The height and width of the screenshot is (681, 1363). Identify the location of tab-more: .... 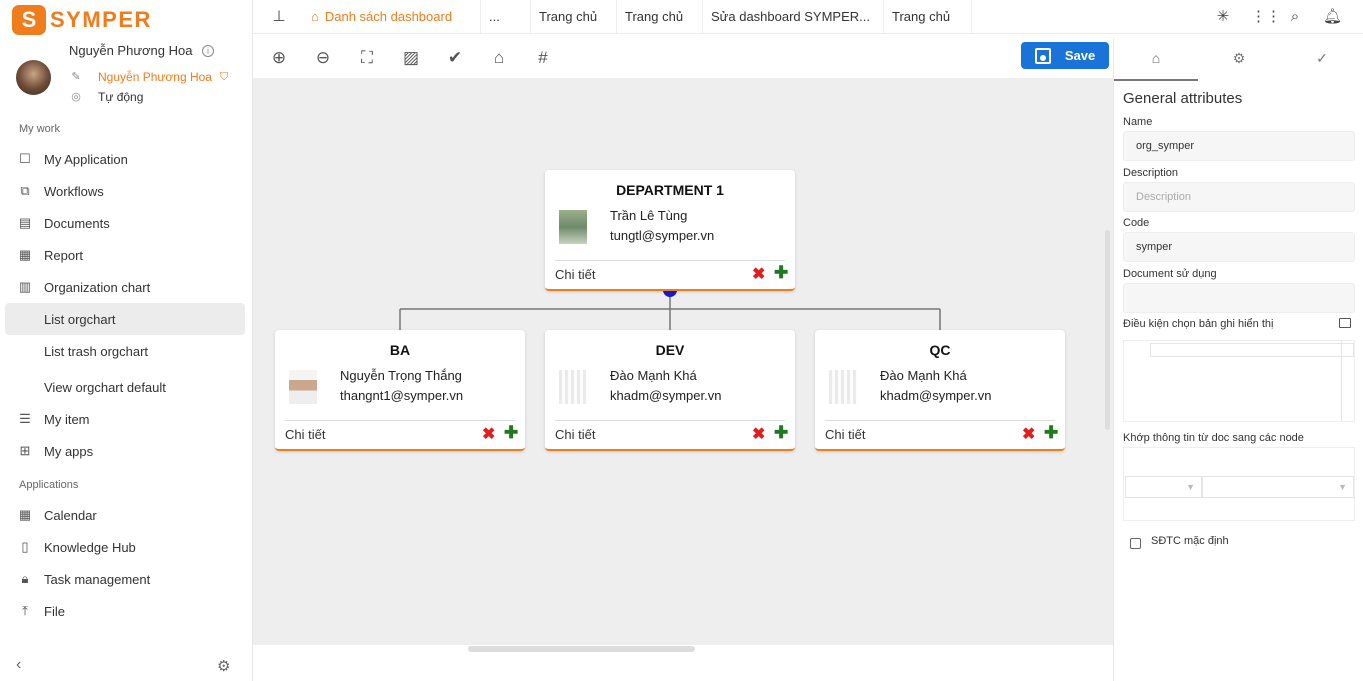
(506, 16).